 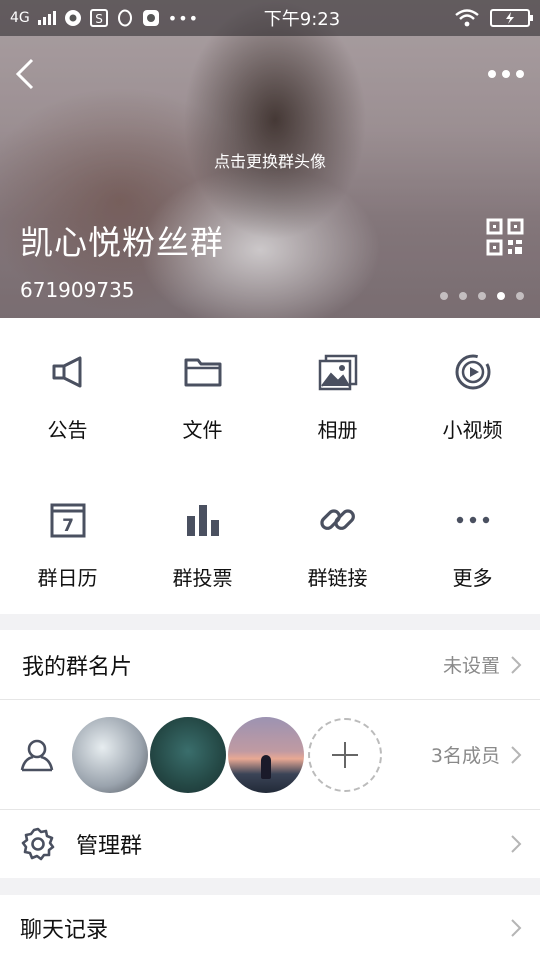 I want to click on qr-code-icon, so click(x=505, y=237).